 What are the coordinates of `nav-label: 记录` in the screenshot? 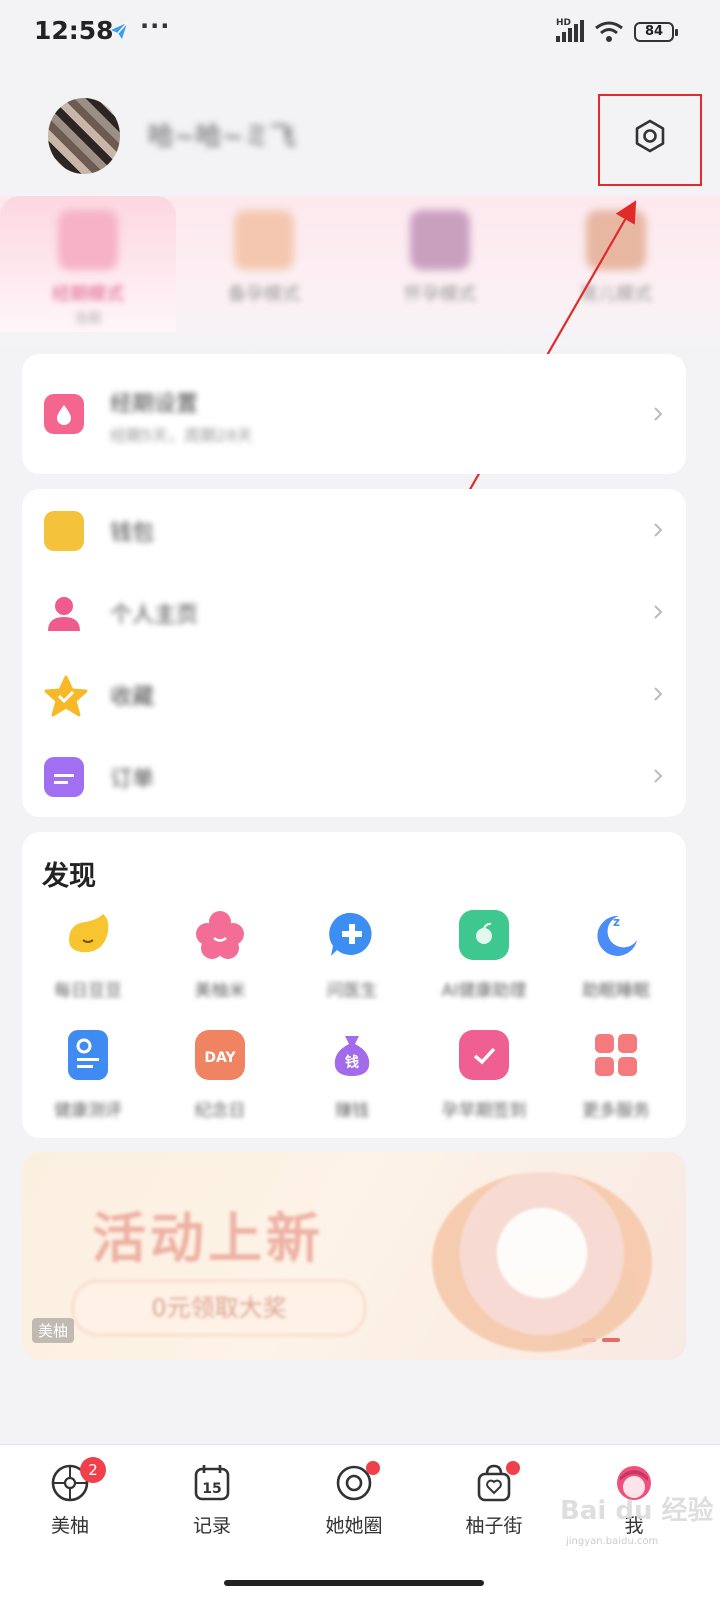 It's located at (211, 1526).